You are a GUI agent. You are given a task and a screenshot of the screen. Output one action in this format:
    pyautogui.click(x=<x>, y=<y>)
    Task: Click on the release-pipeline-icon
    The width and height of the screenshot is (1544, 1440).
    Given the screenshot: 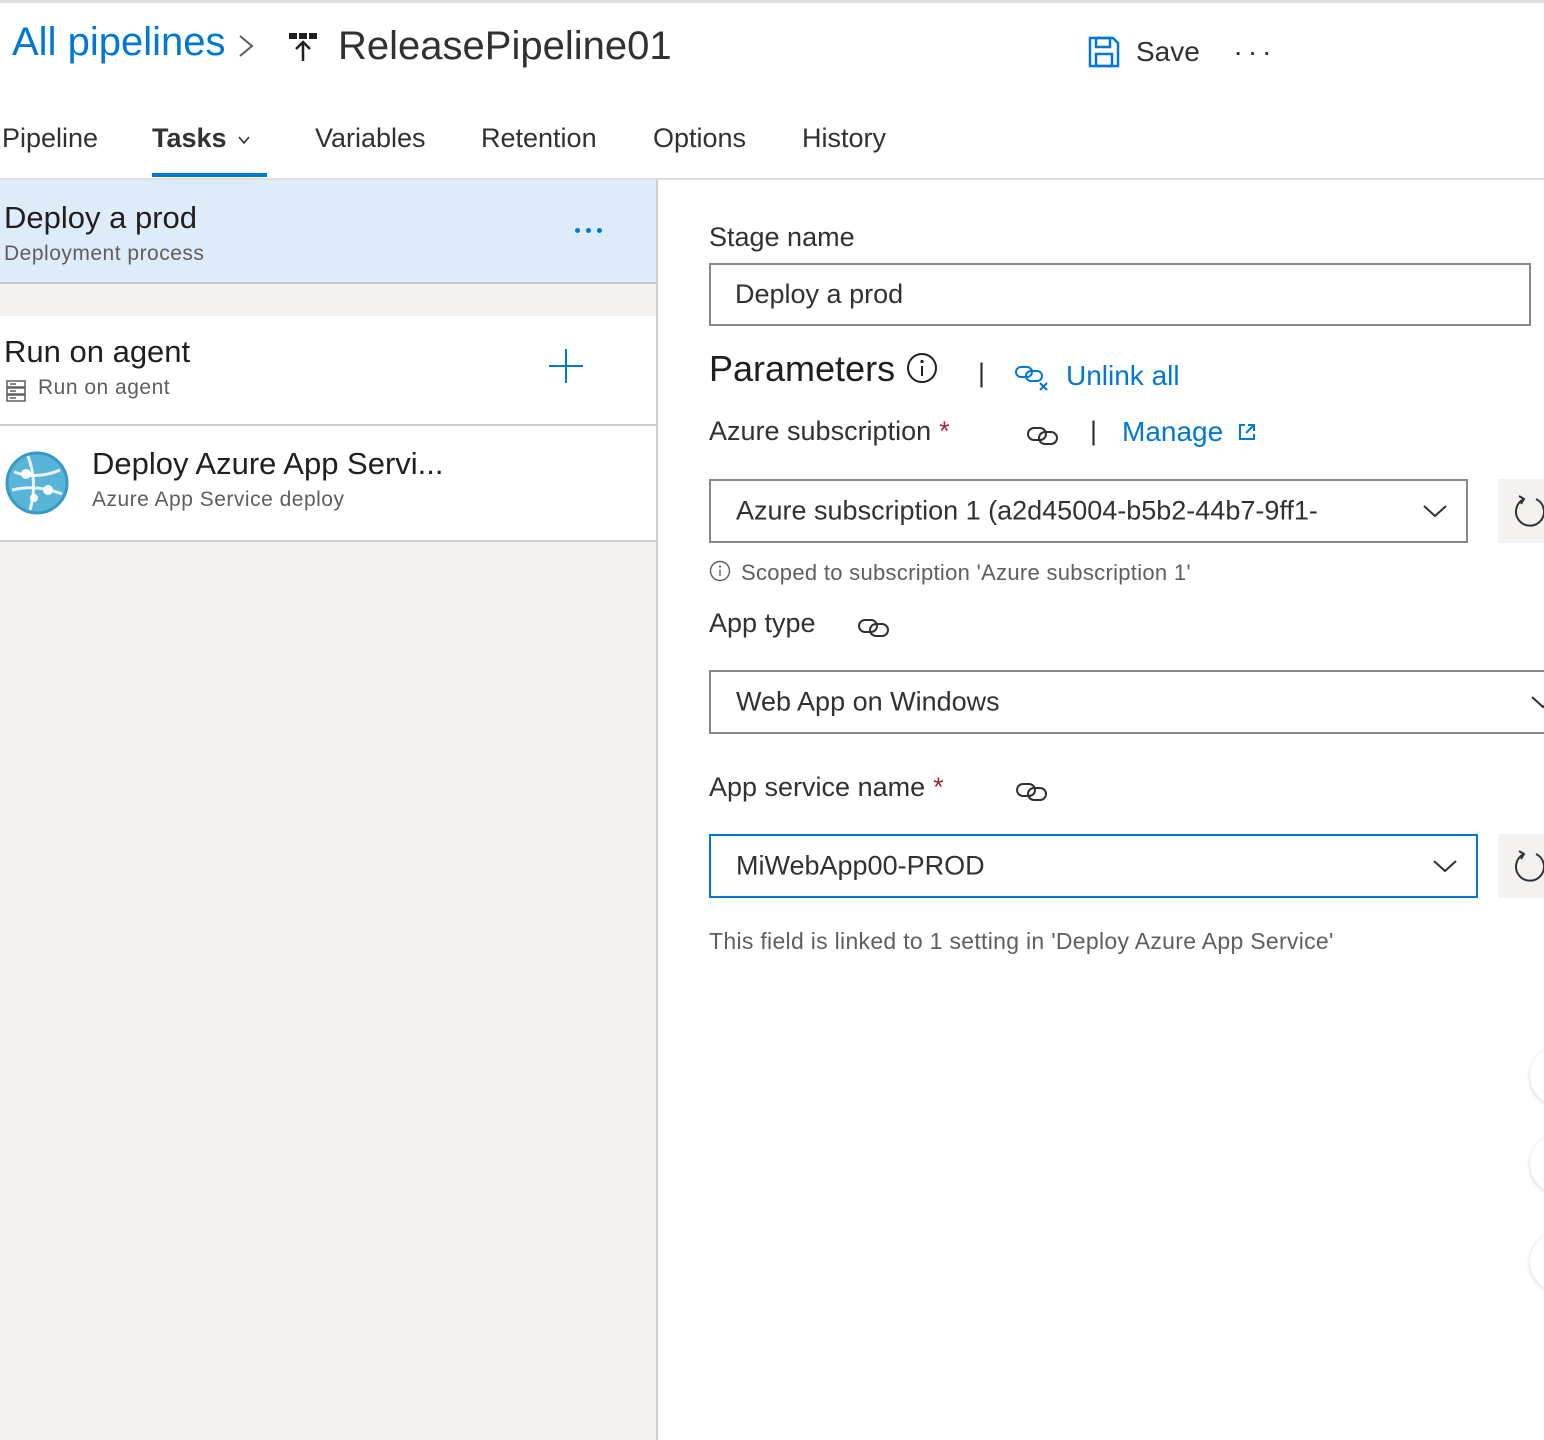 What is the action you would take?
    pyautogui.click(x=303, y=47)
    